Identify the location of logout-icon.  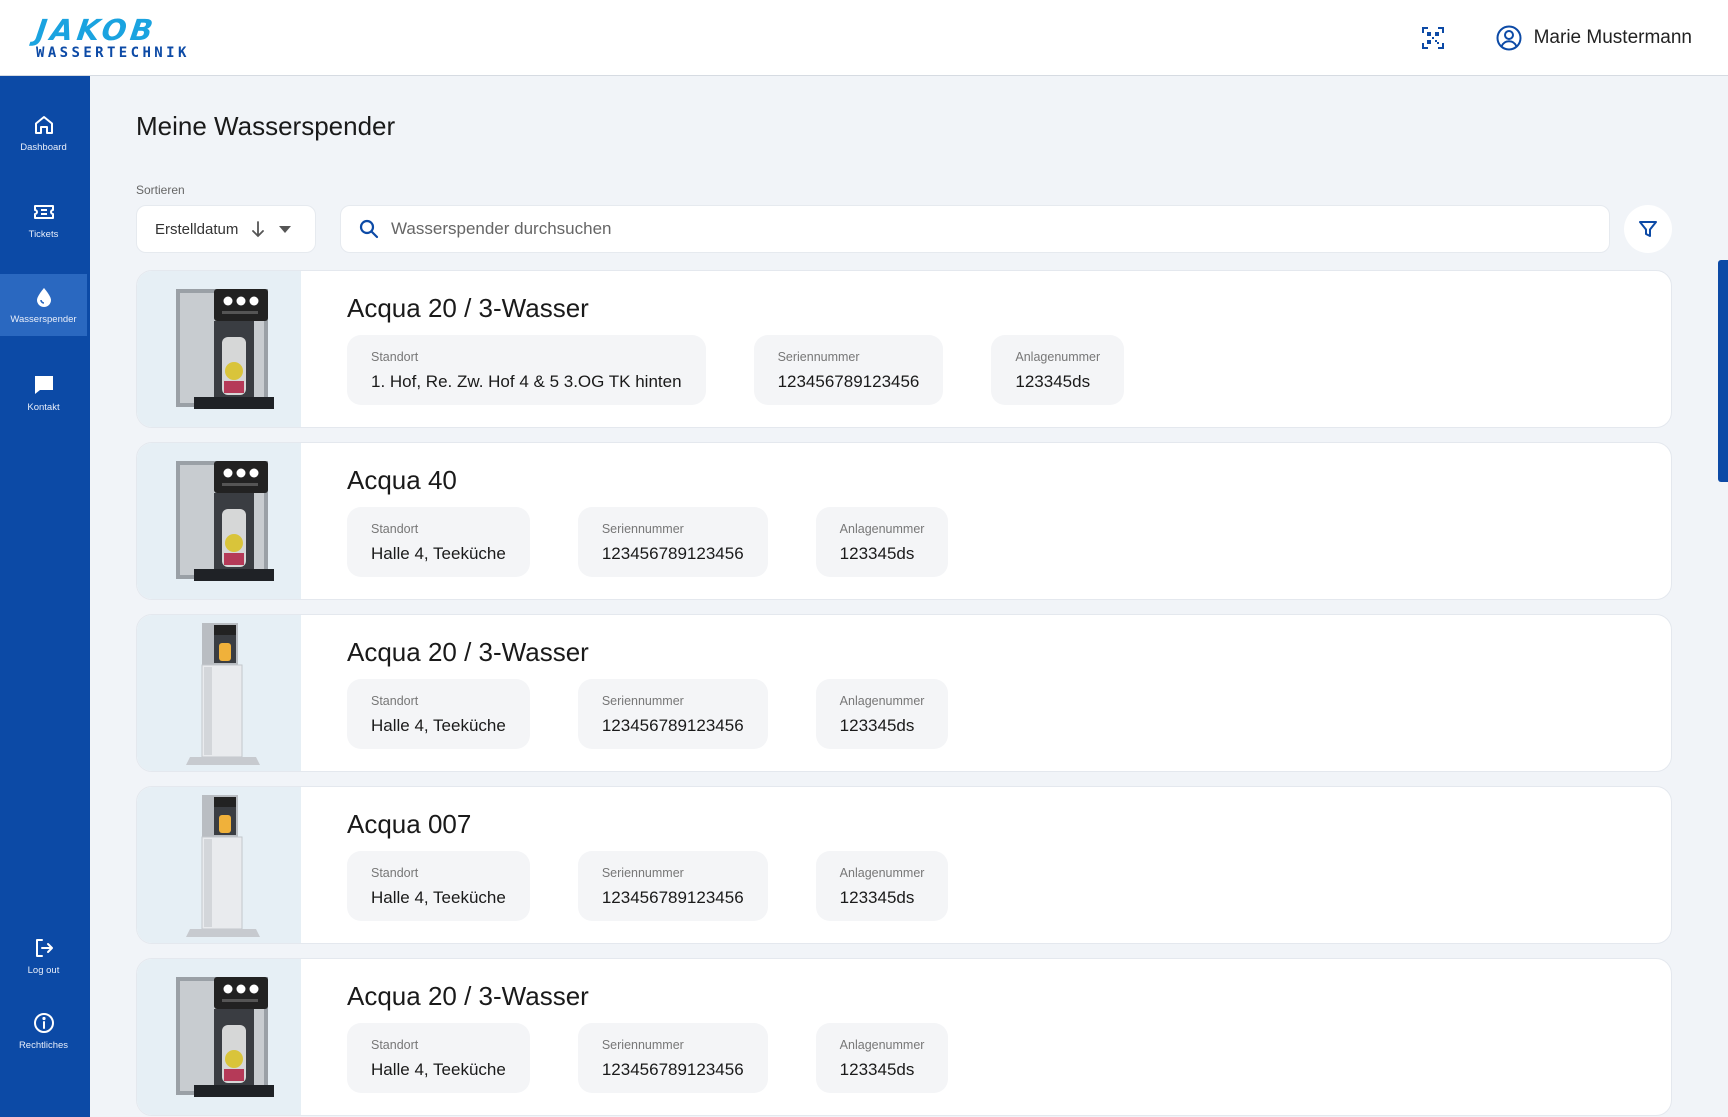
(44, 947).